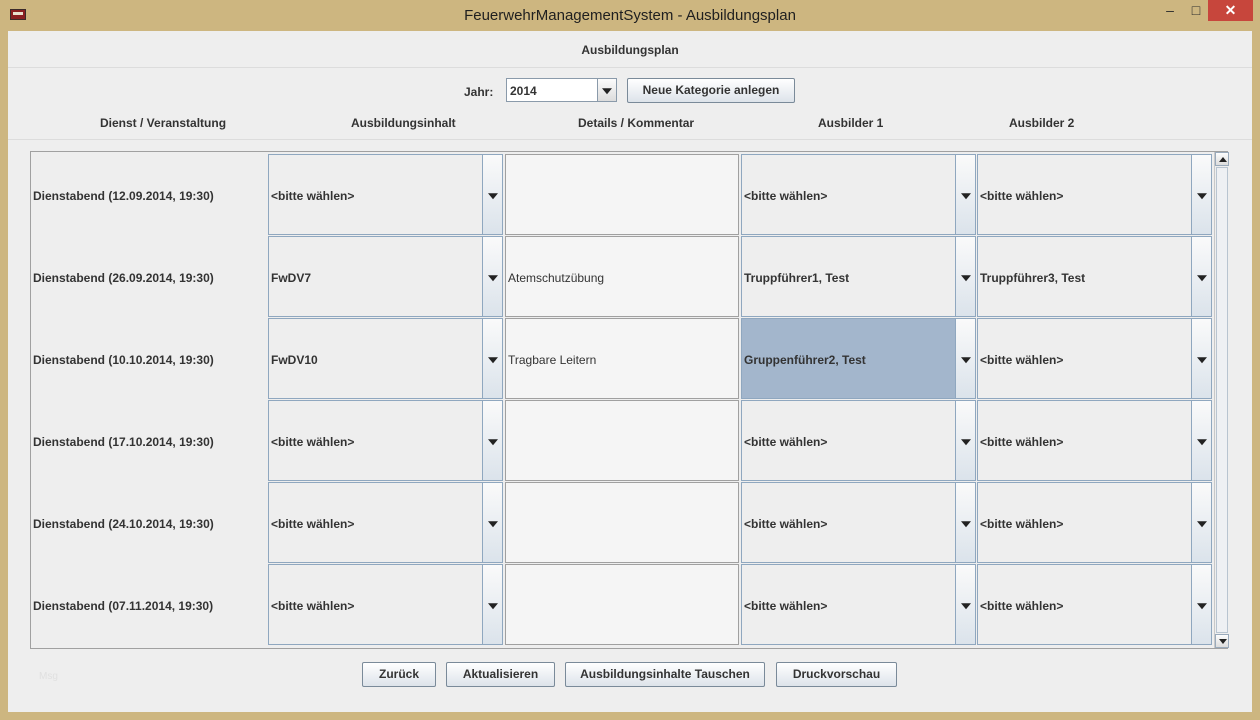  I want to click on back-button: Zurück, so click(399, 674).